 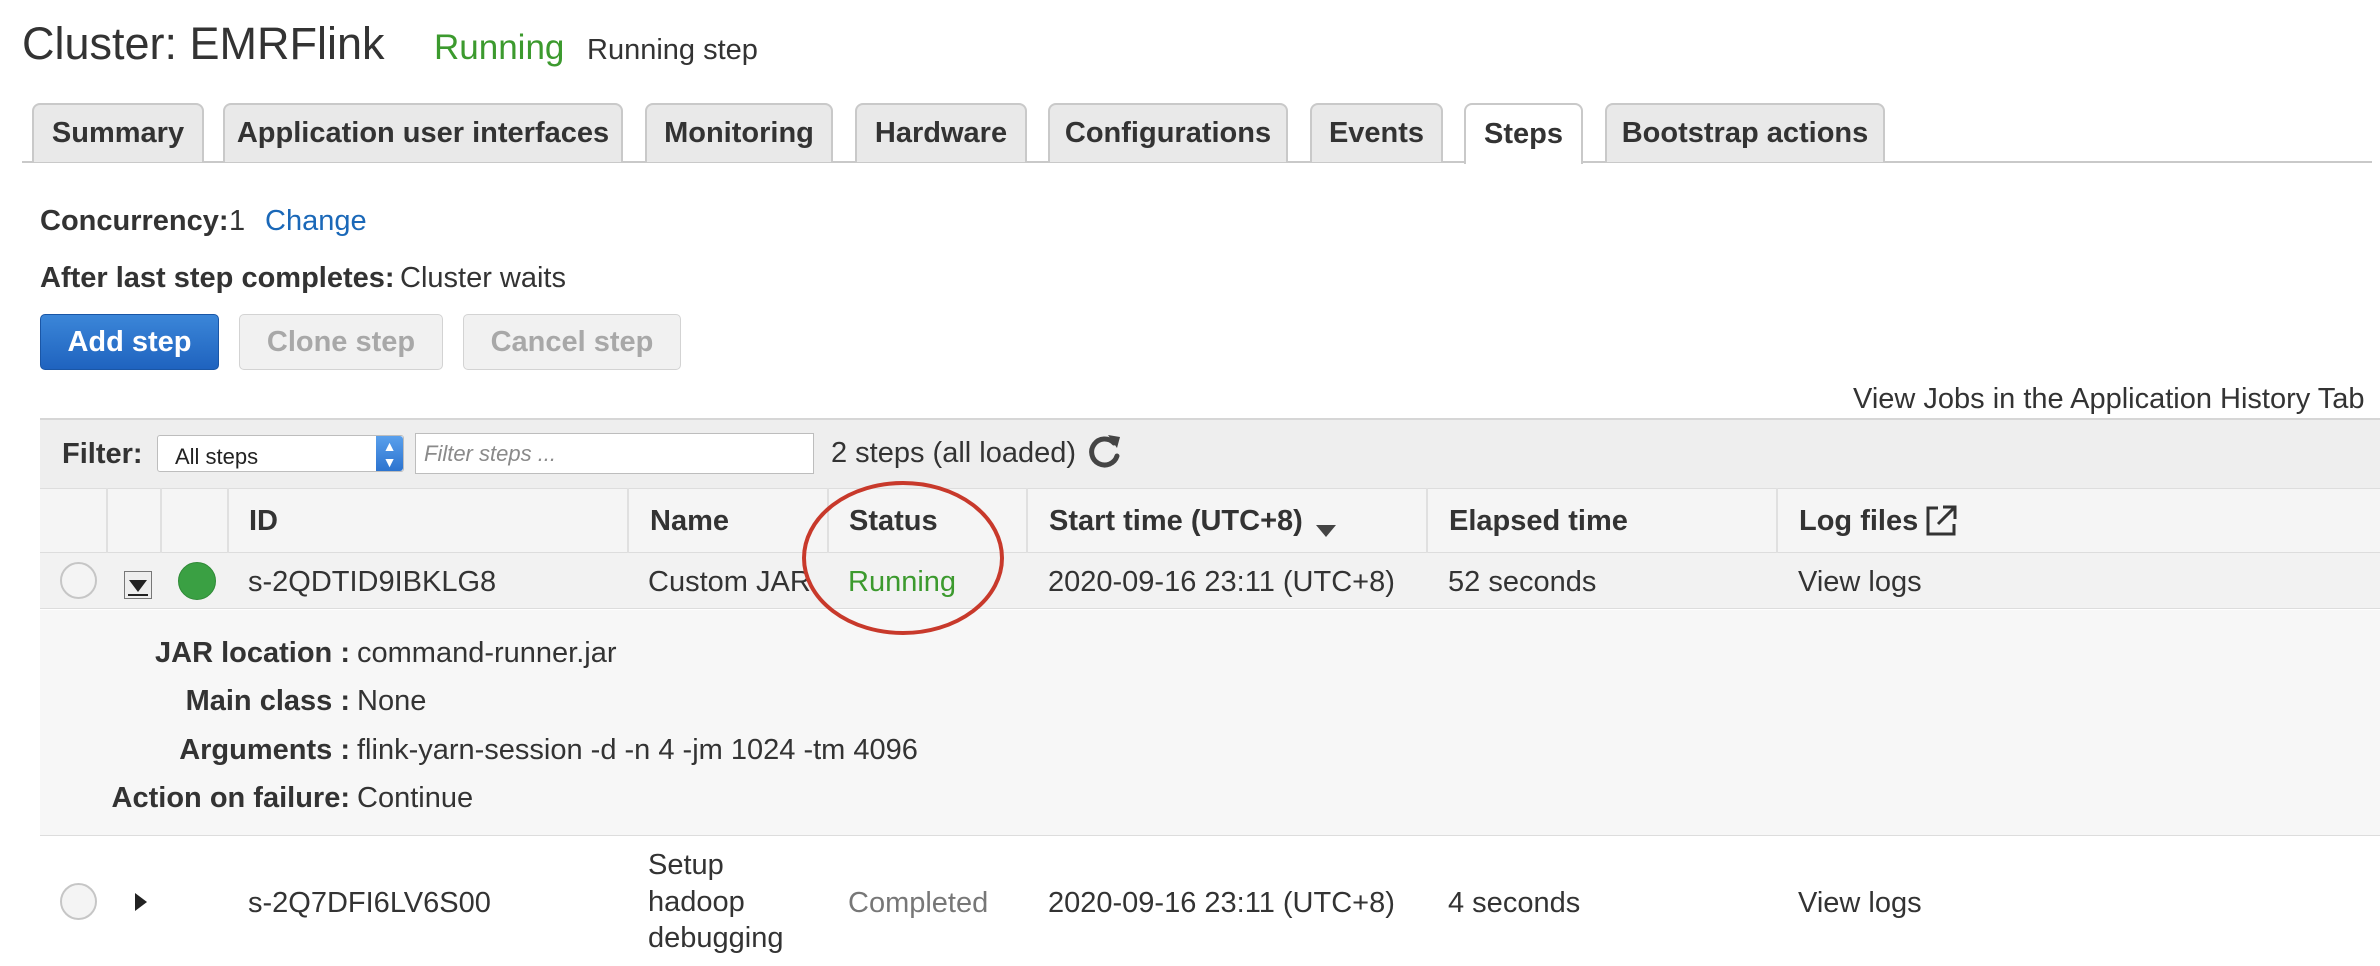 I want to click on steps-count: 2 steps (all loaded), so click(x=954, y=453).